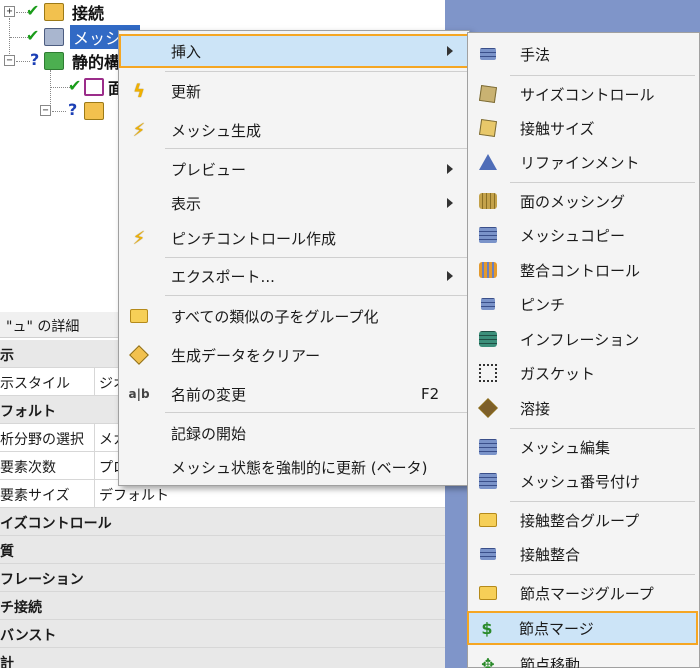 Image resolution: width=700 pixels, height=668 pixels. What do you see at coordinates (43, 327) in the screenshot?
I see `details-title: "ュ" の詳細` at bounding box center [43, 327].